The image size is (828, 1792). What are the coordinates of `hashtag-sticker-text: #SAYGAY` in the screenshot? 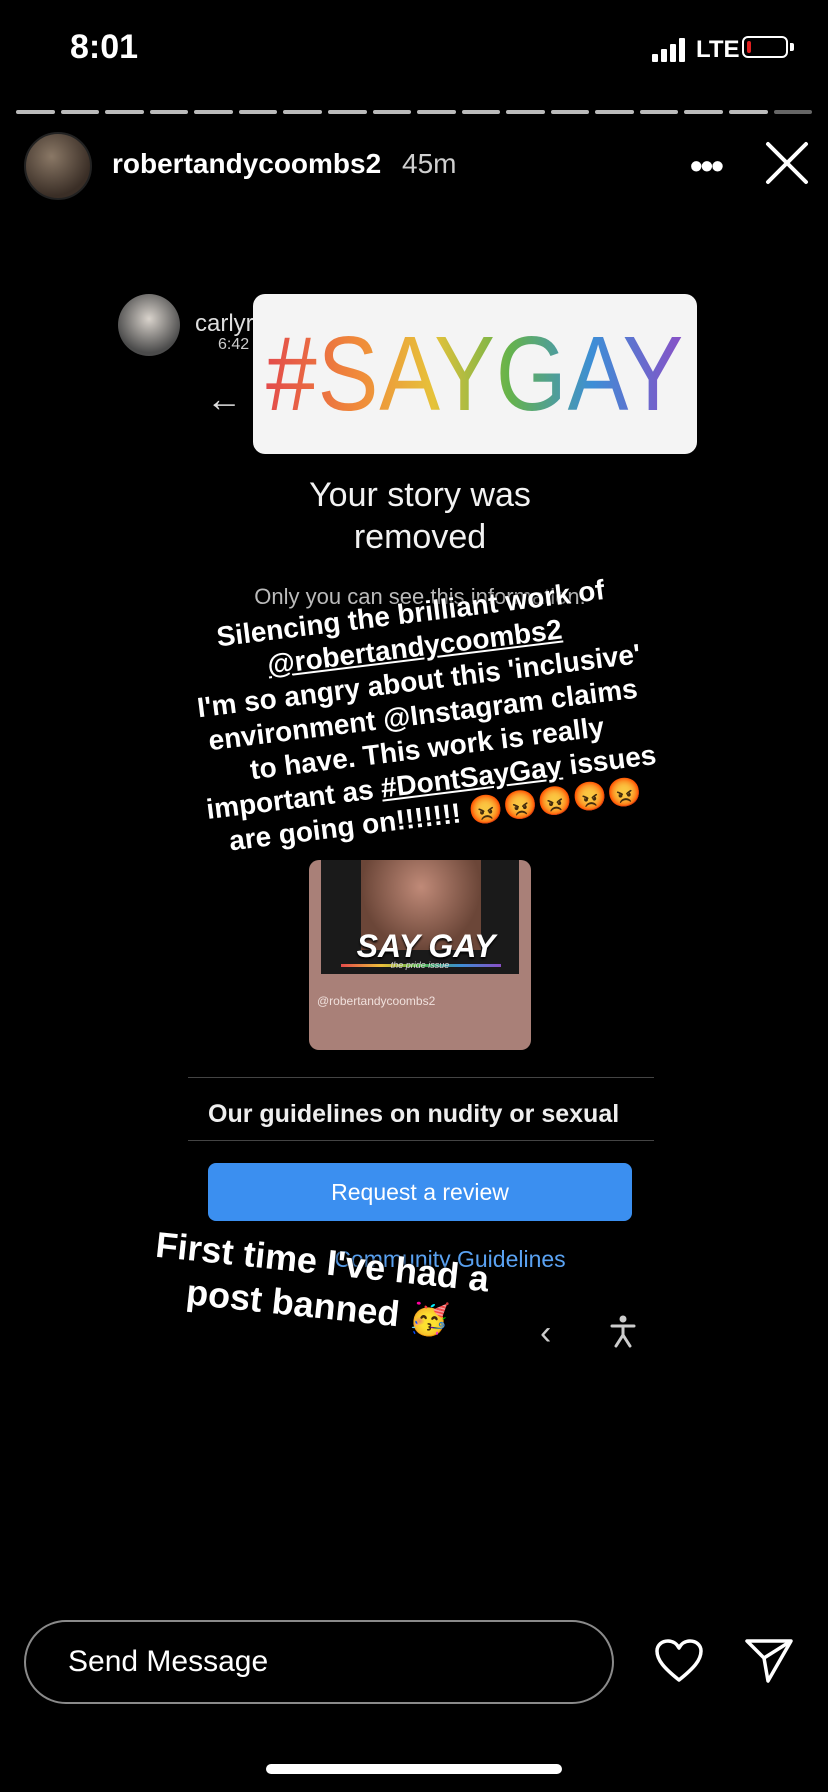 It's located at (475, 373).